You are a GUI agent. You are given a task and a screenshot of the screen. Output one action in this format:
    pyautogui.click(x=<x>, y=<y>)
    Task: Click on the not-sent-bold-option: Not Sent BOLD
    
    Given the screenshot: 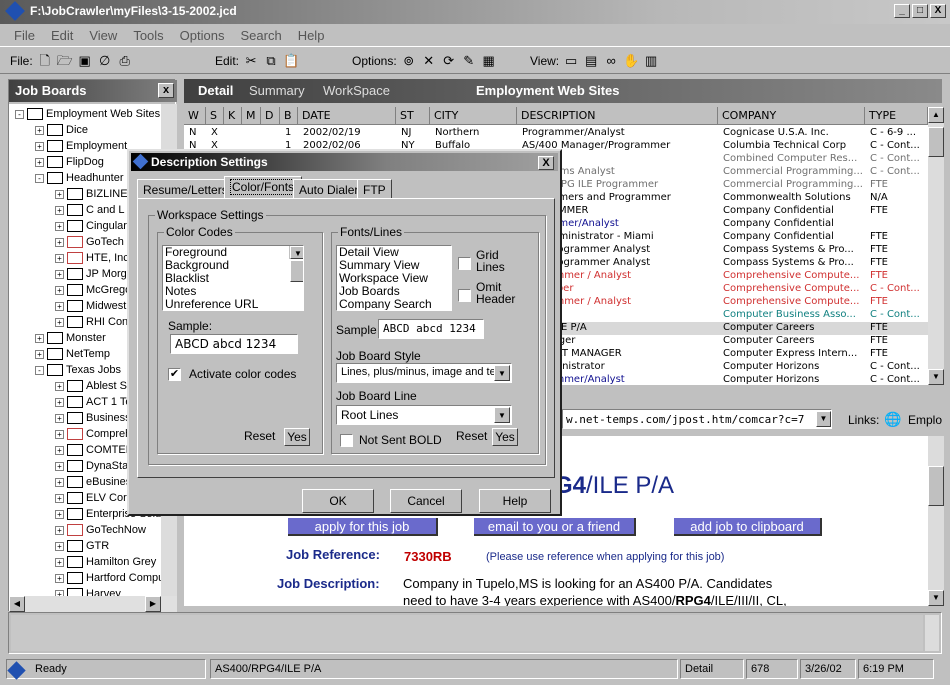 What is the action you would take?
    pyautogui.click(x=391, y=440)
    